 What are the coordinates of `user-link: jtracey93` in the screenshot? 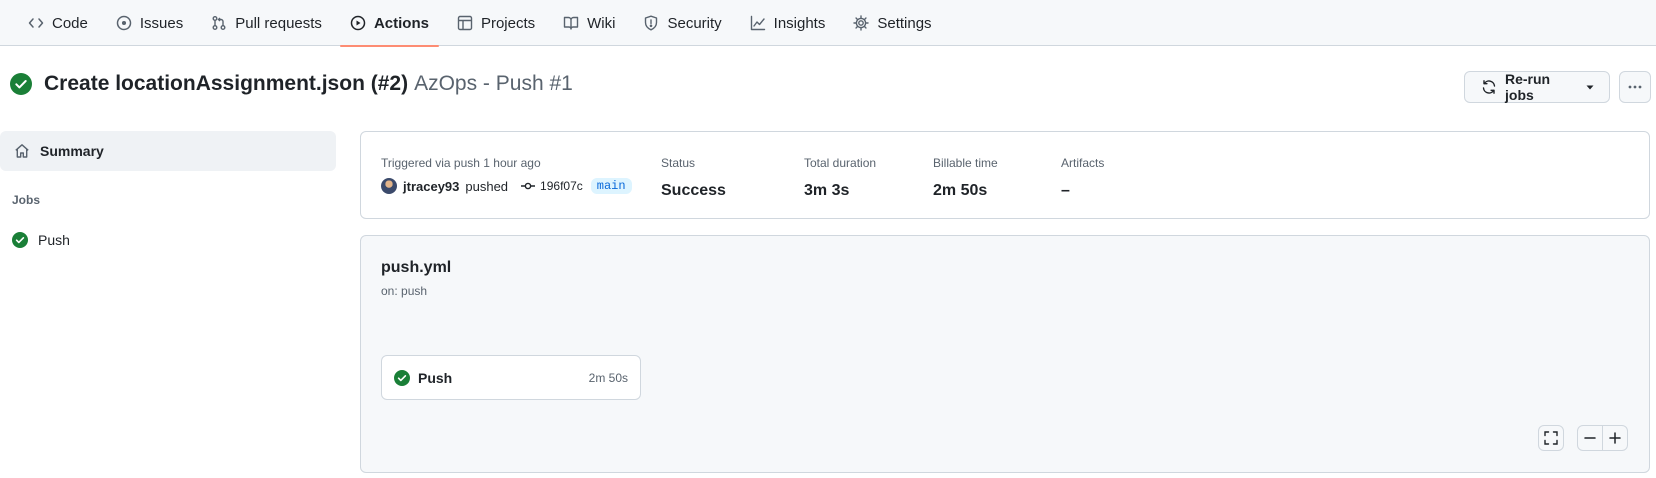 It's located at (431, 186).